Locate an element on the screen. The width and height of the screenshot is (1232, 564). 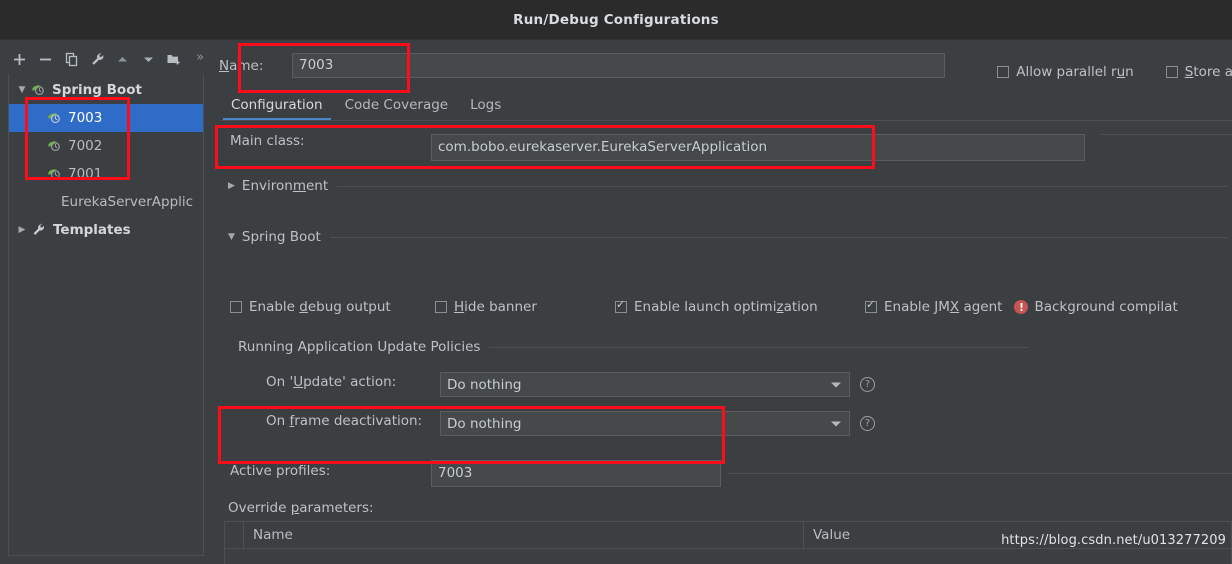
on-update-action-row: On 'Update' action: is located at coordinates (356, 382).